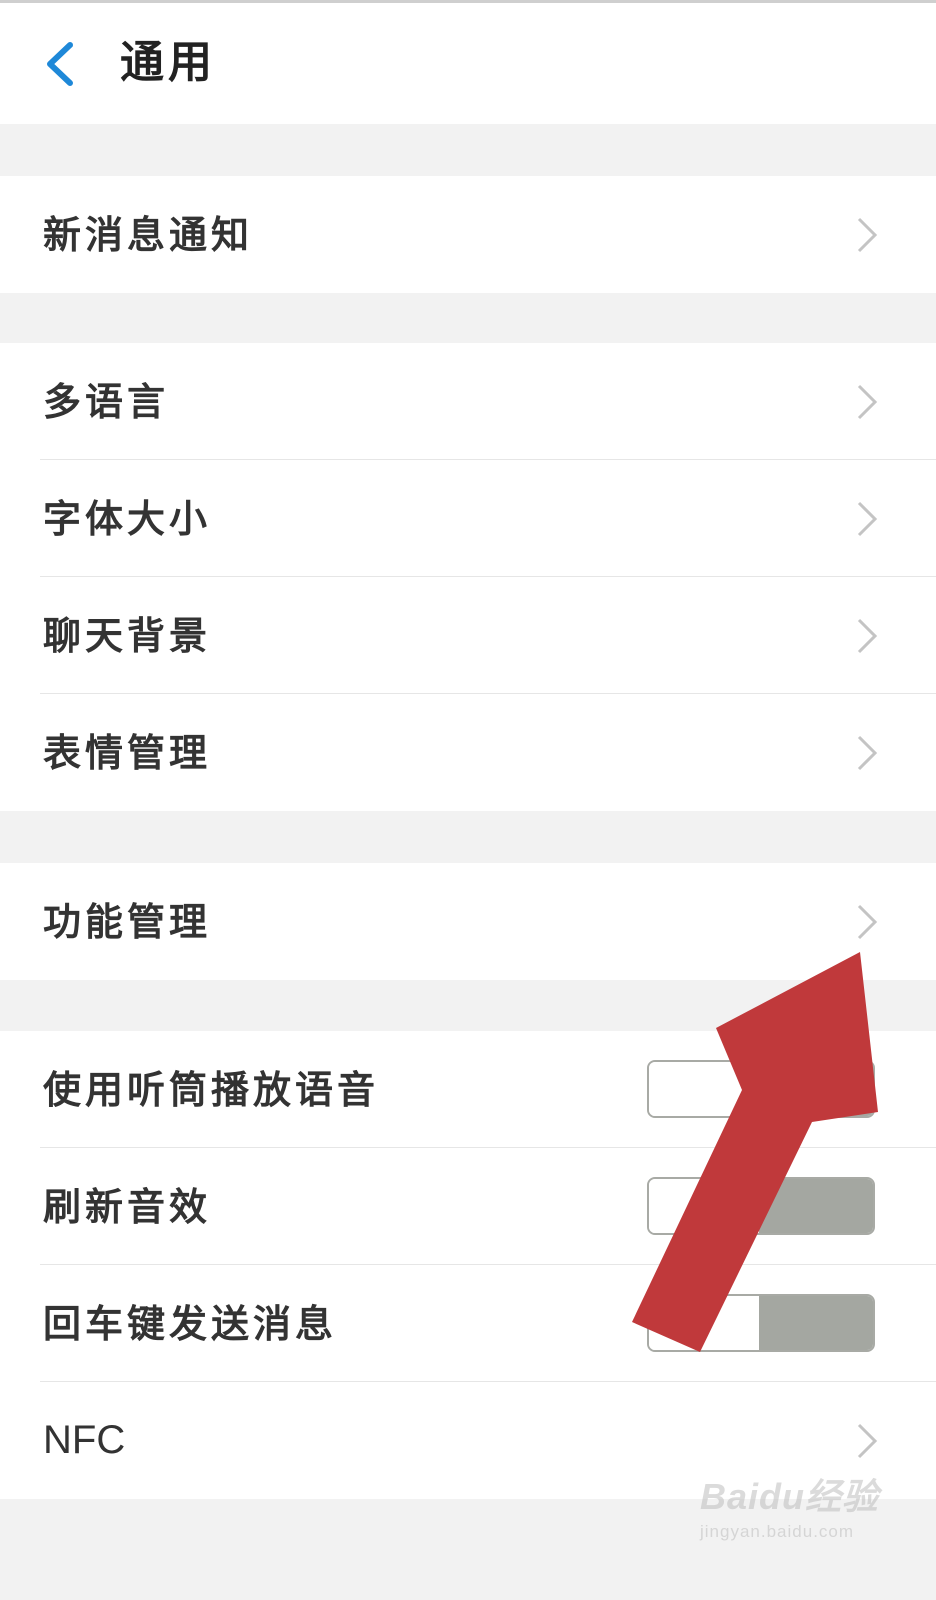 The height and width of the screenshot is (1600, 936). I want to click on watermark-logo: Baidu经验, so click(790, 1496).